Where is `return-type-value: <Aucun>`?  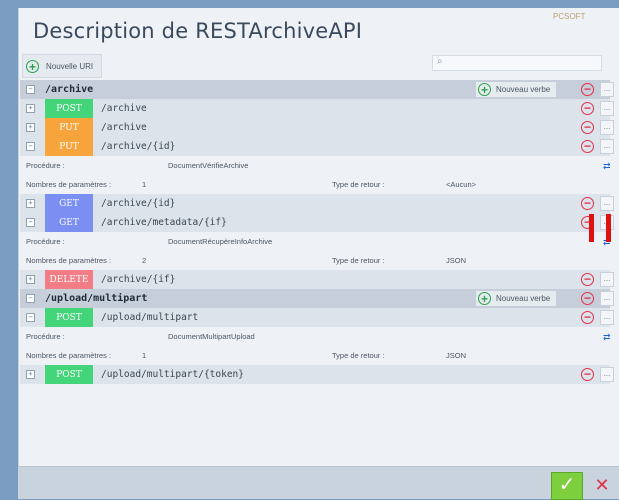
return-type-value: <Aucun> is located at coordinates (461, 184).